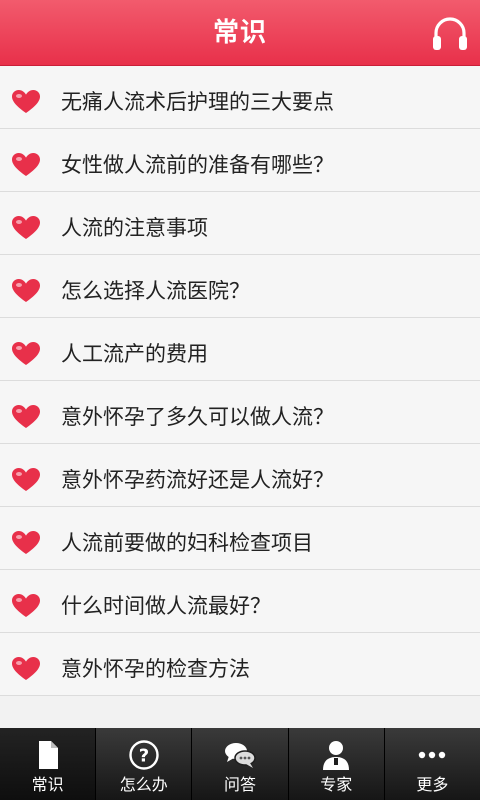  I want to click on list-item-label: 女性做人流前的准备有哪些？, so click(197, 165).